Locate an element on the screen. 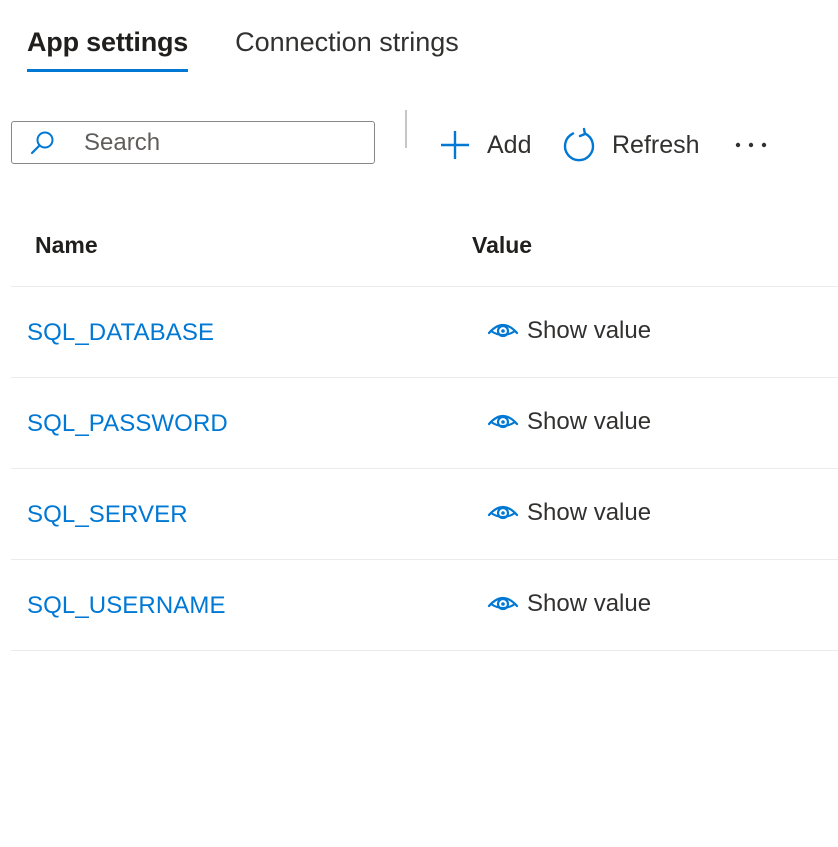 This screenshot has height=847, width=838. more-icon is located at coordinates (751, 145).